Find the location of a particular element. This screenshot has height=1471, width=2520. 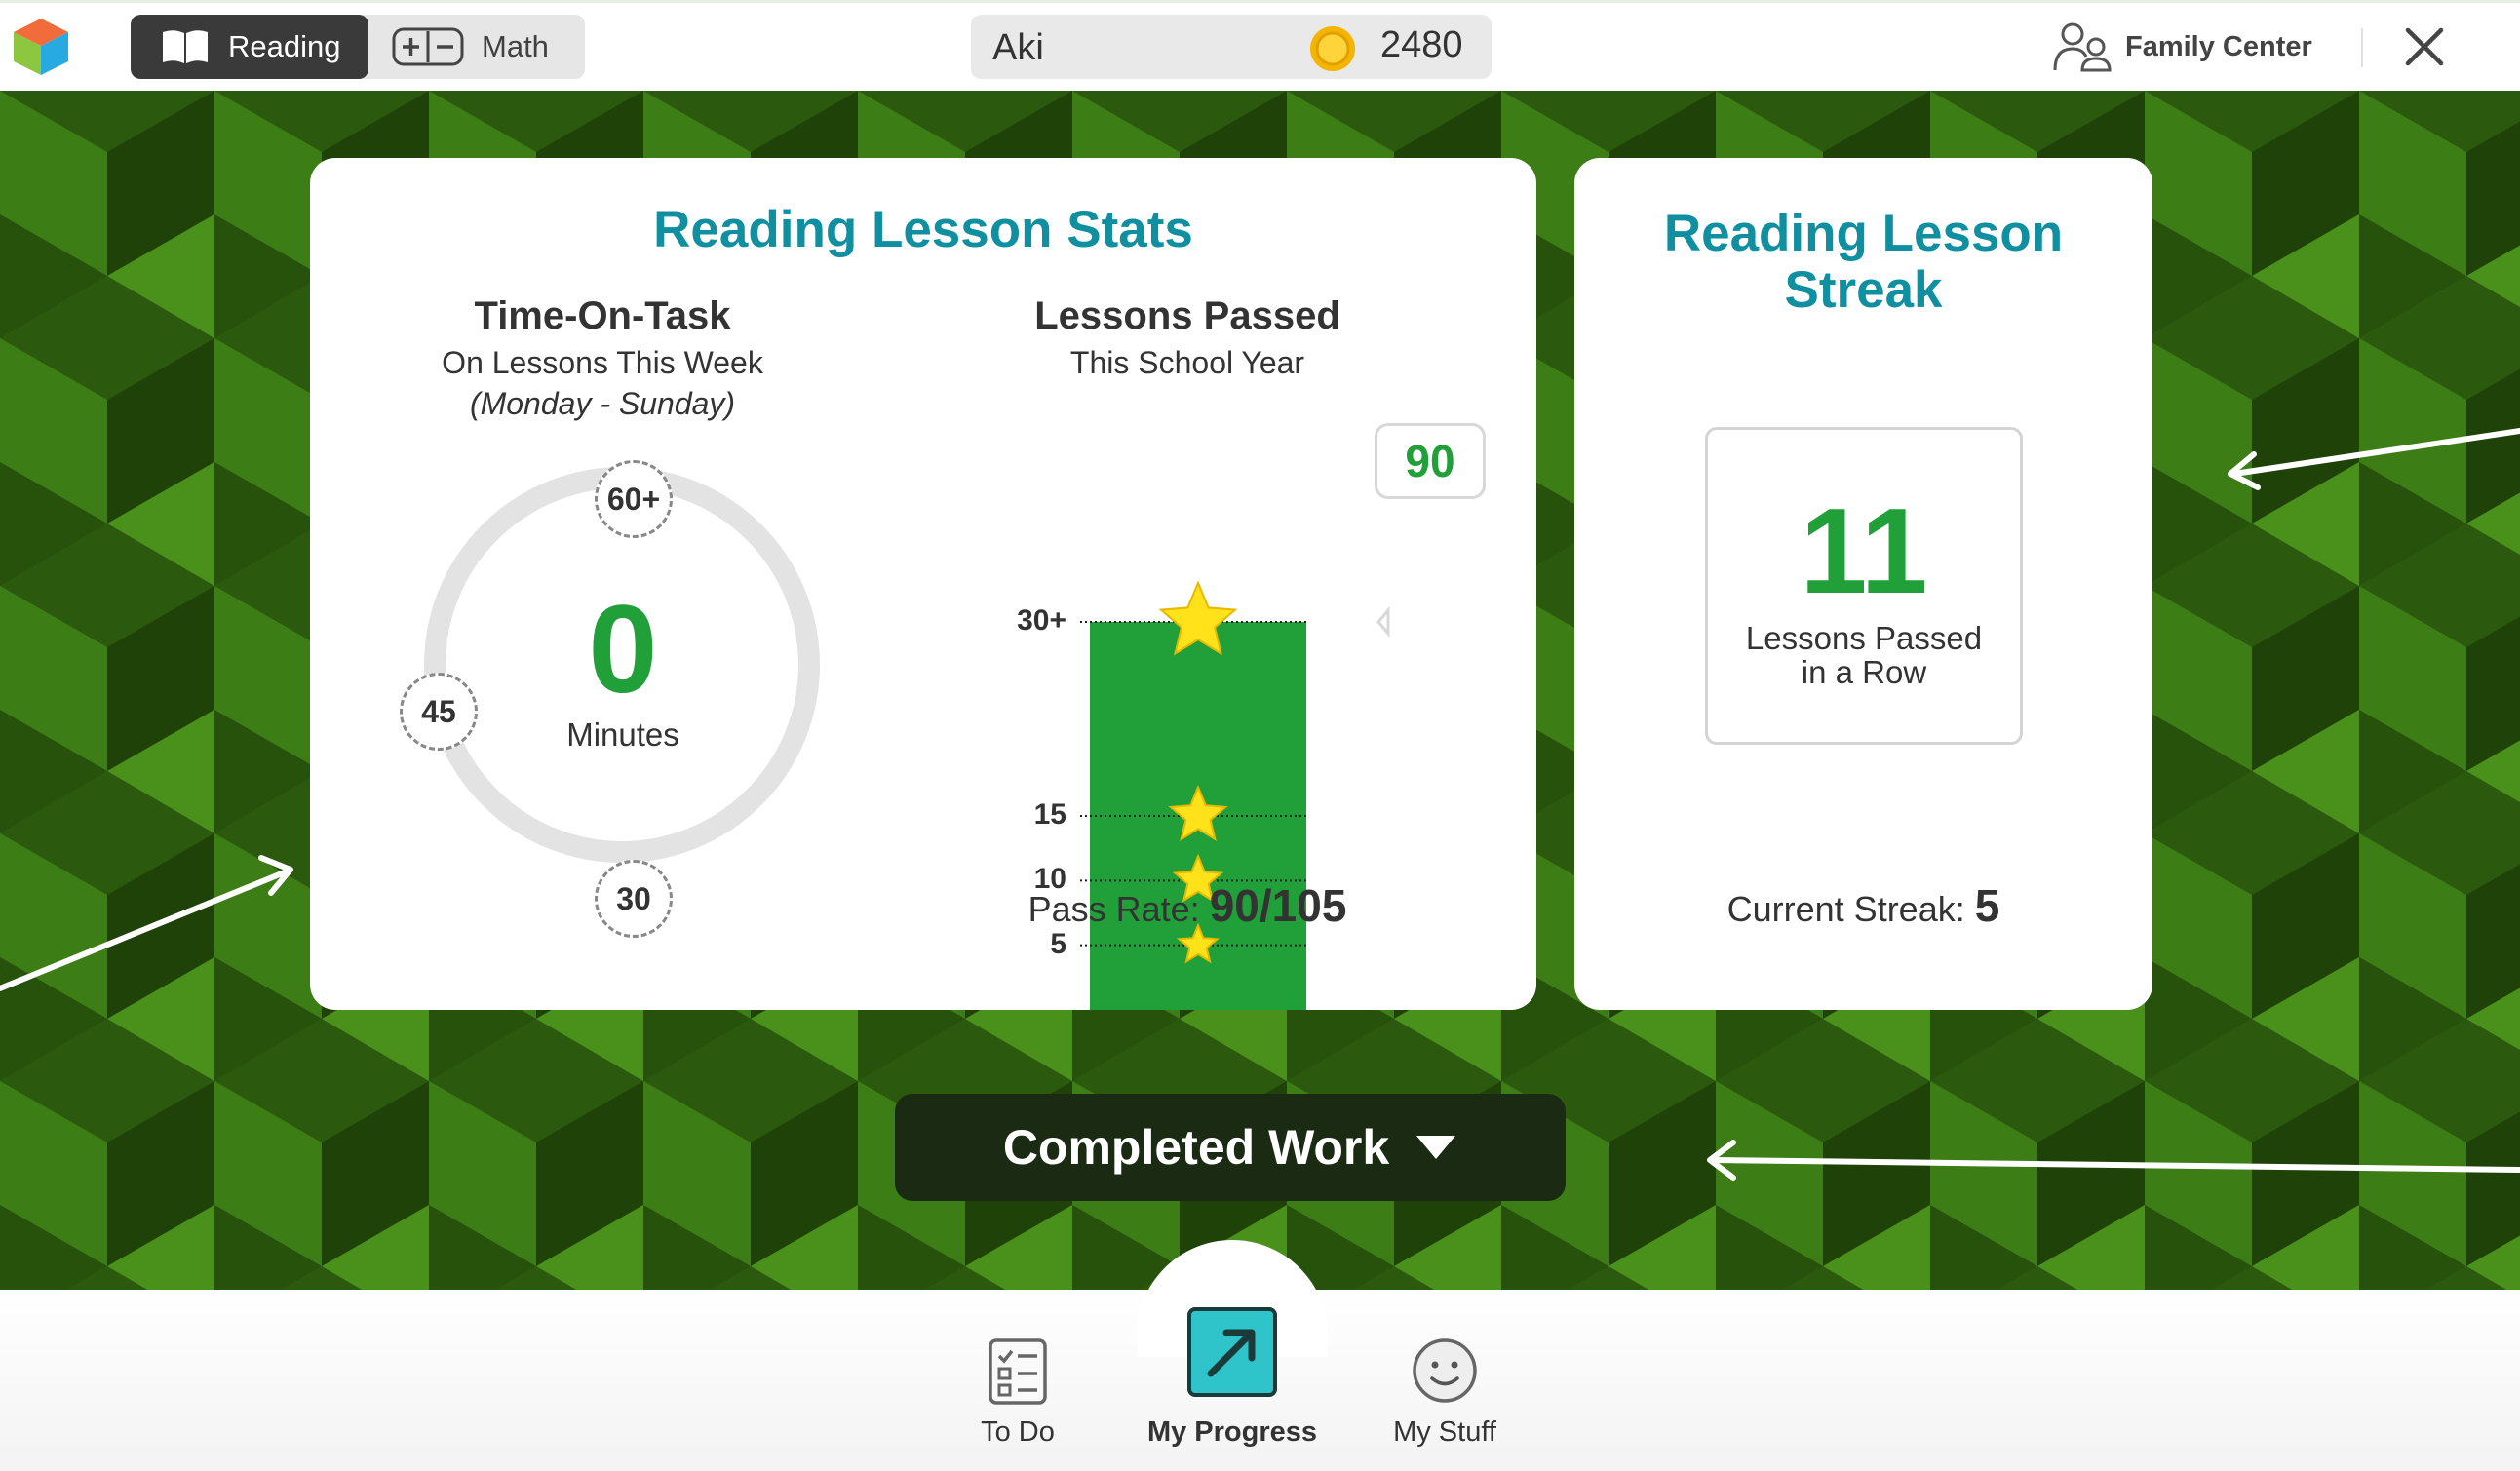

smiley-icon is located at coordinates (1445, 1370).